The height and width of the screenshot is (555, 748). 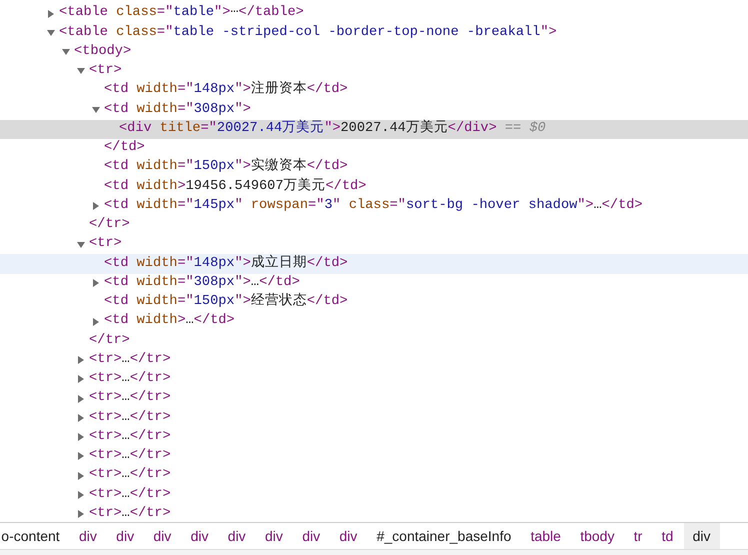 I want to click on code-line: <div title="20027.44万美元">20027.44万美元</div> == $0, so click(x=332, y=128).